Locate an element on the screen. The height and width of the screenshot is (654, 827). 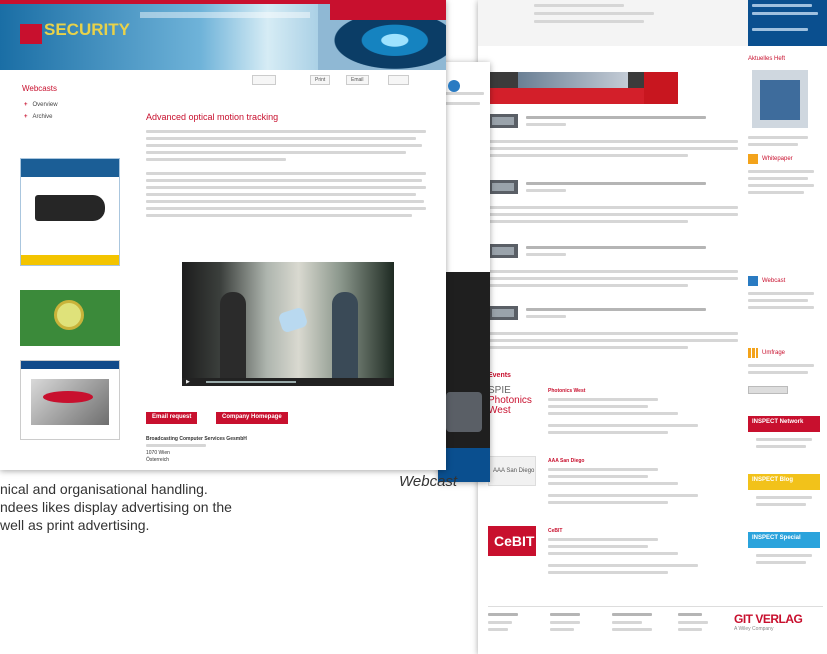
sidebar-ad-value is located at coordinates (70, 400).